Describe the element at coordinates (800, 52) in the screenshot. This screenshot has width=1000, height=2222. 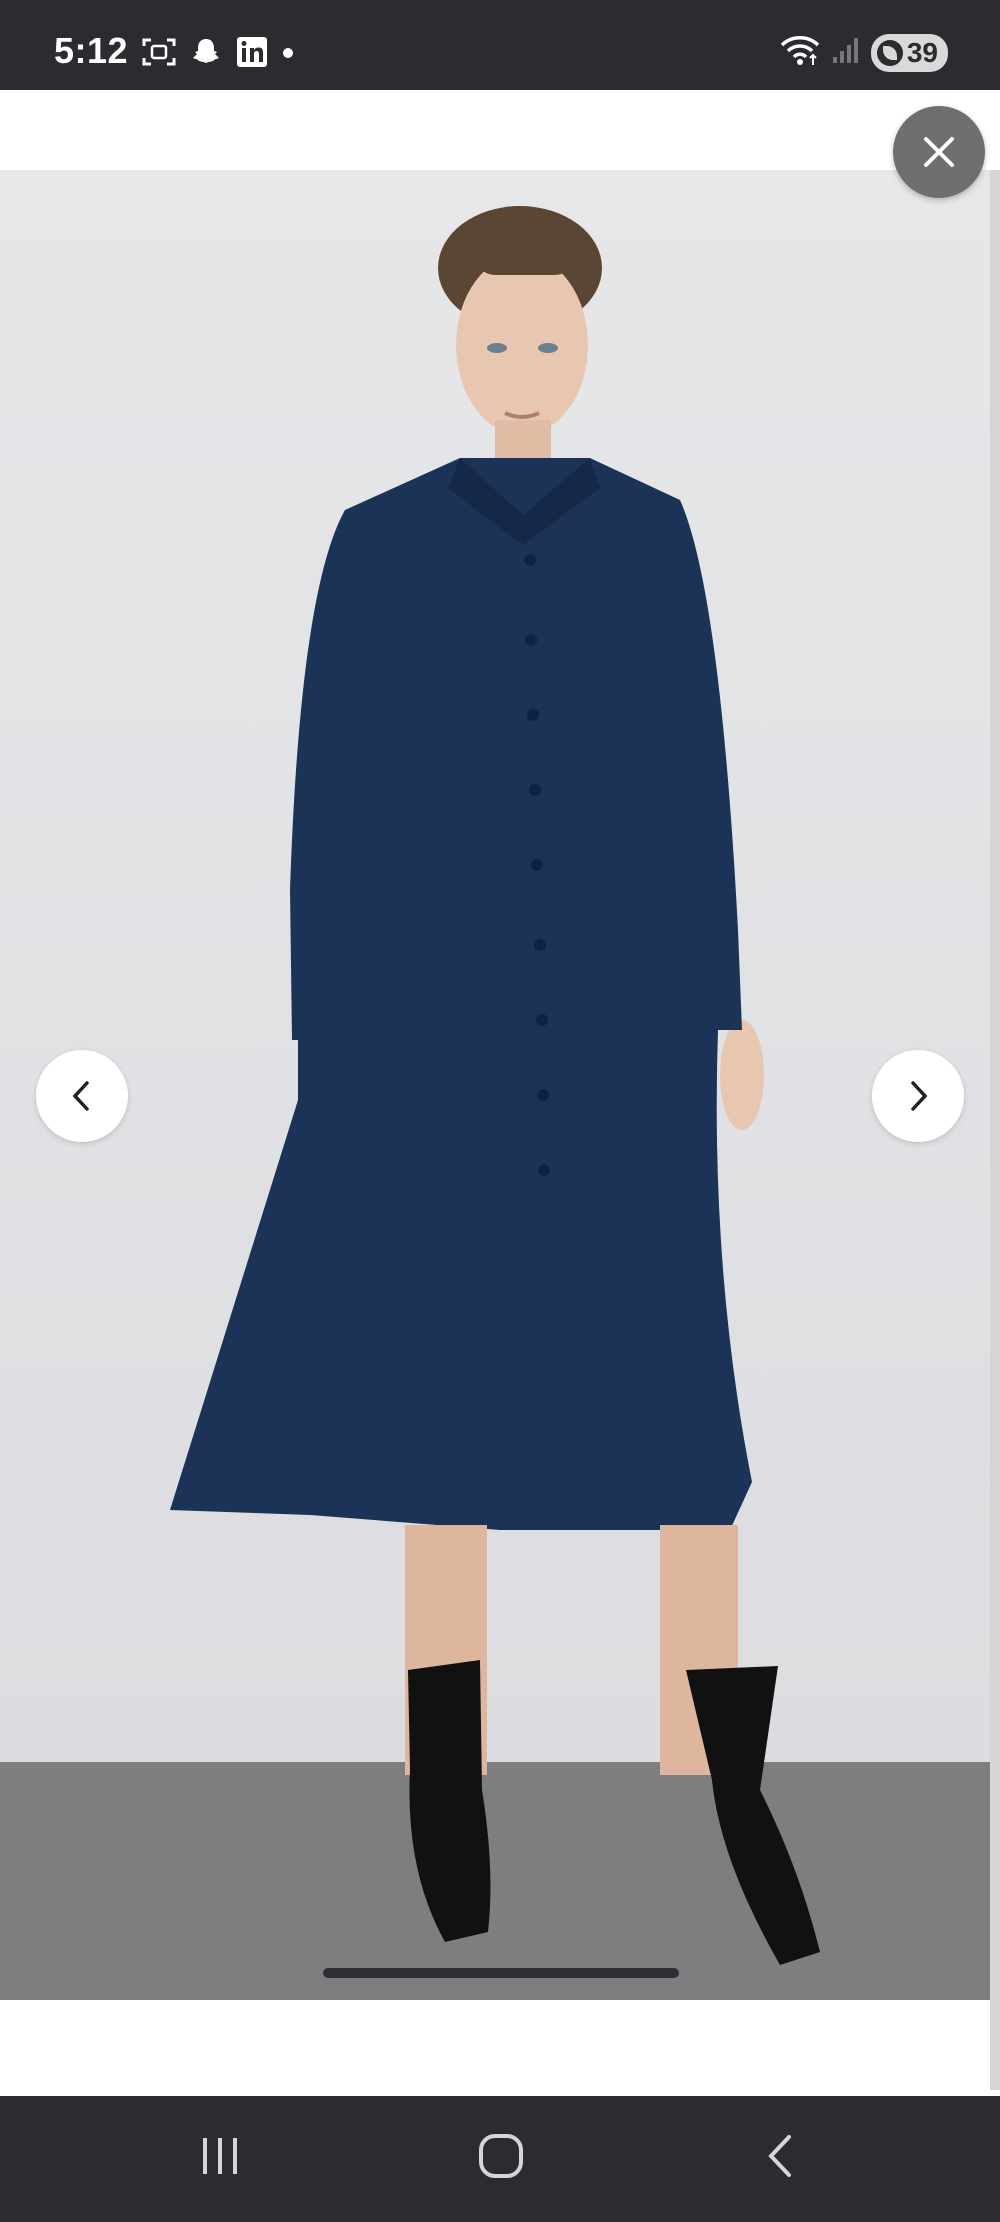
I see `wifi-icon` at that location.